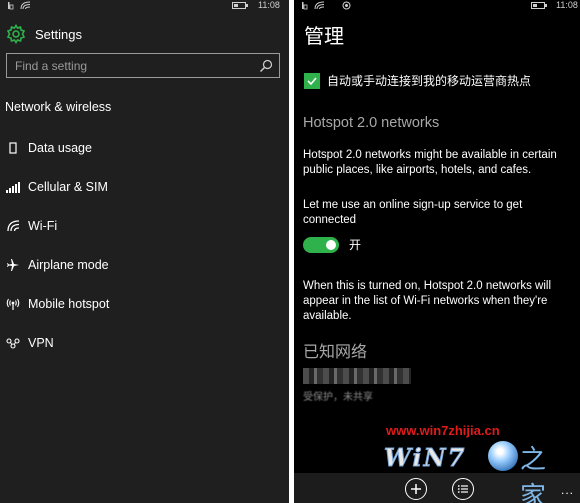  What do you see at coordinates (266, 66) in the screenshot?
I see `search-icon` at bounding box center [266, 66].